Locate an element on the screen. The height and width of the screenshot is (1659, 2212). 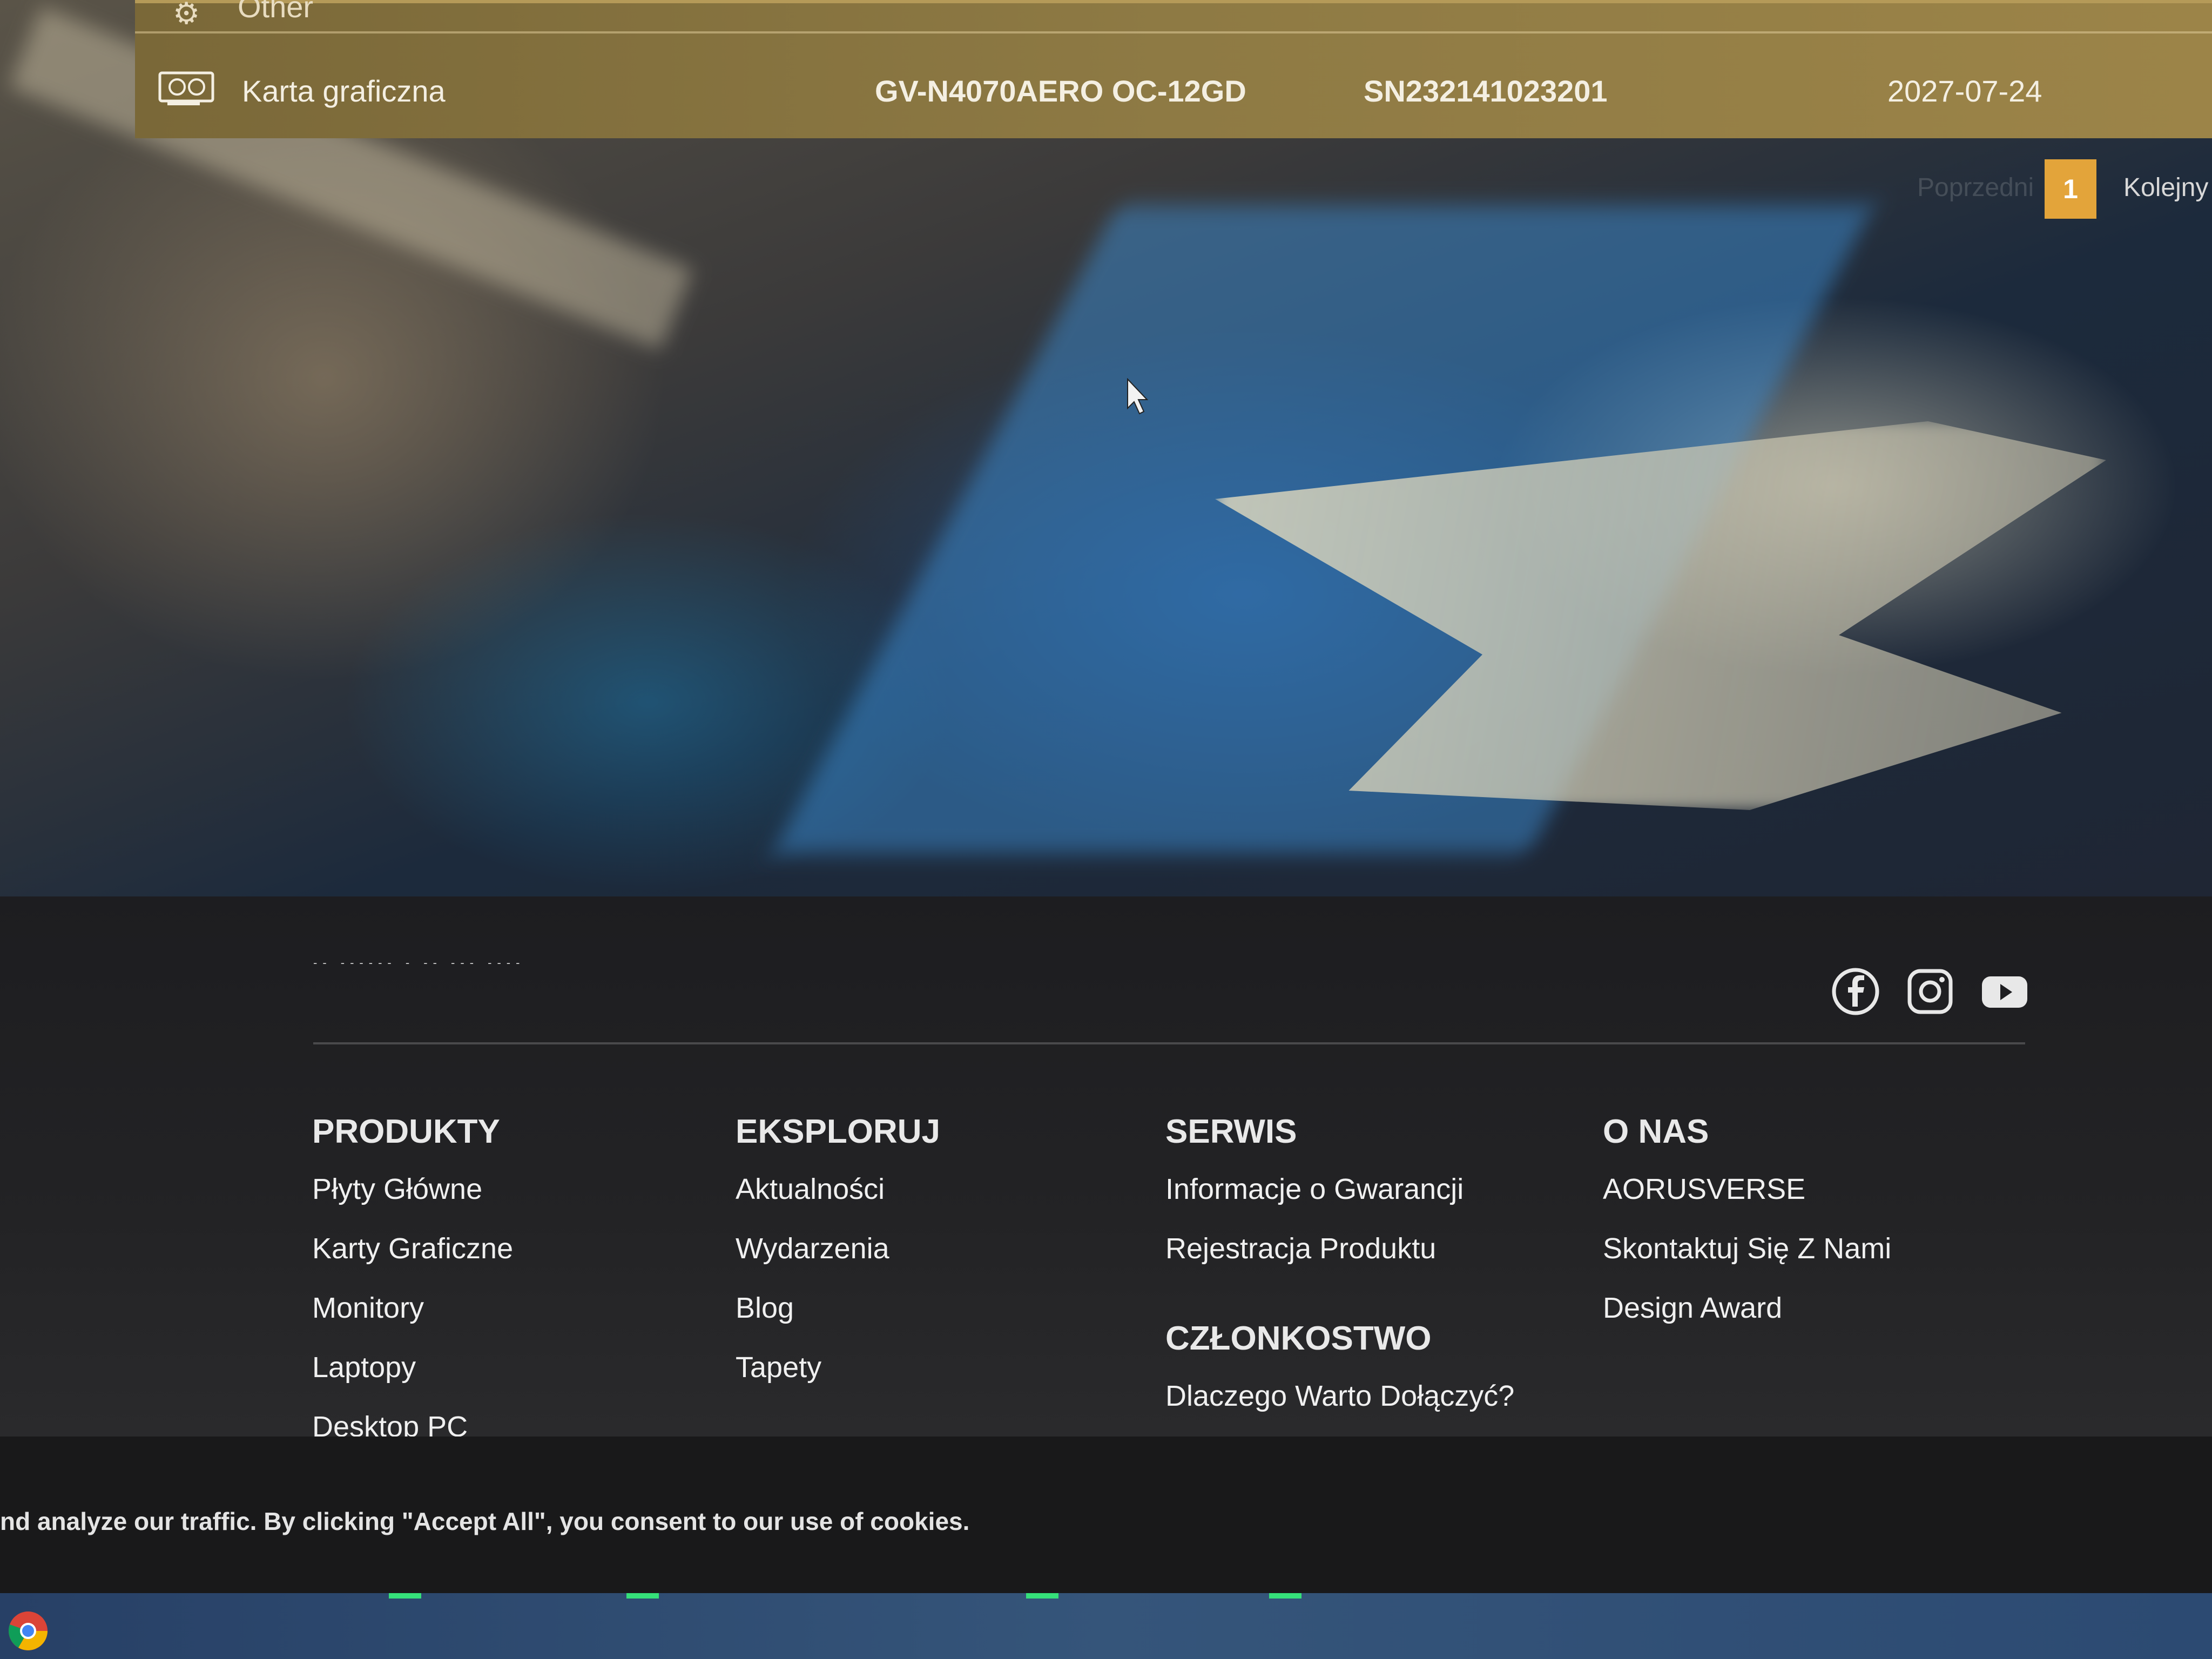
footer-link-blog: Blog is located at coordinates (838, 1308).